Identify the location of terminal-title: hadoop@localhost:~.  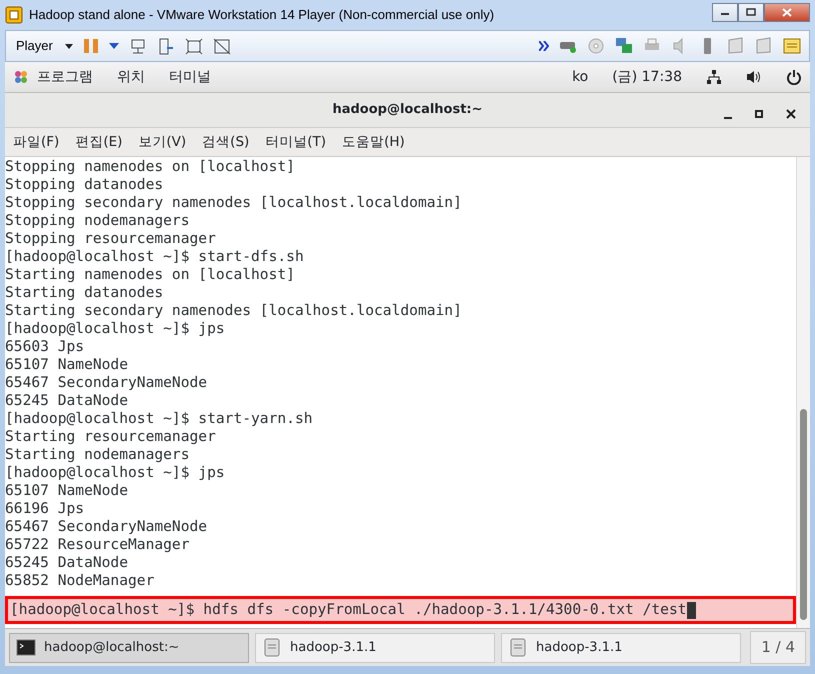
(407, 110).